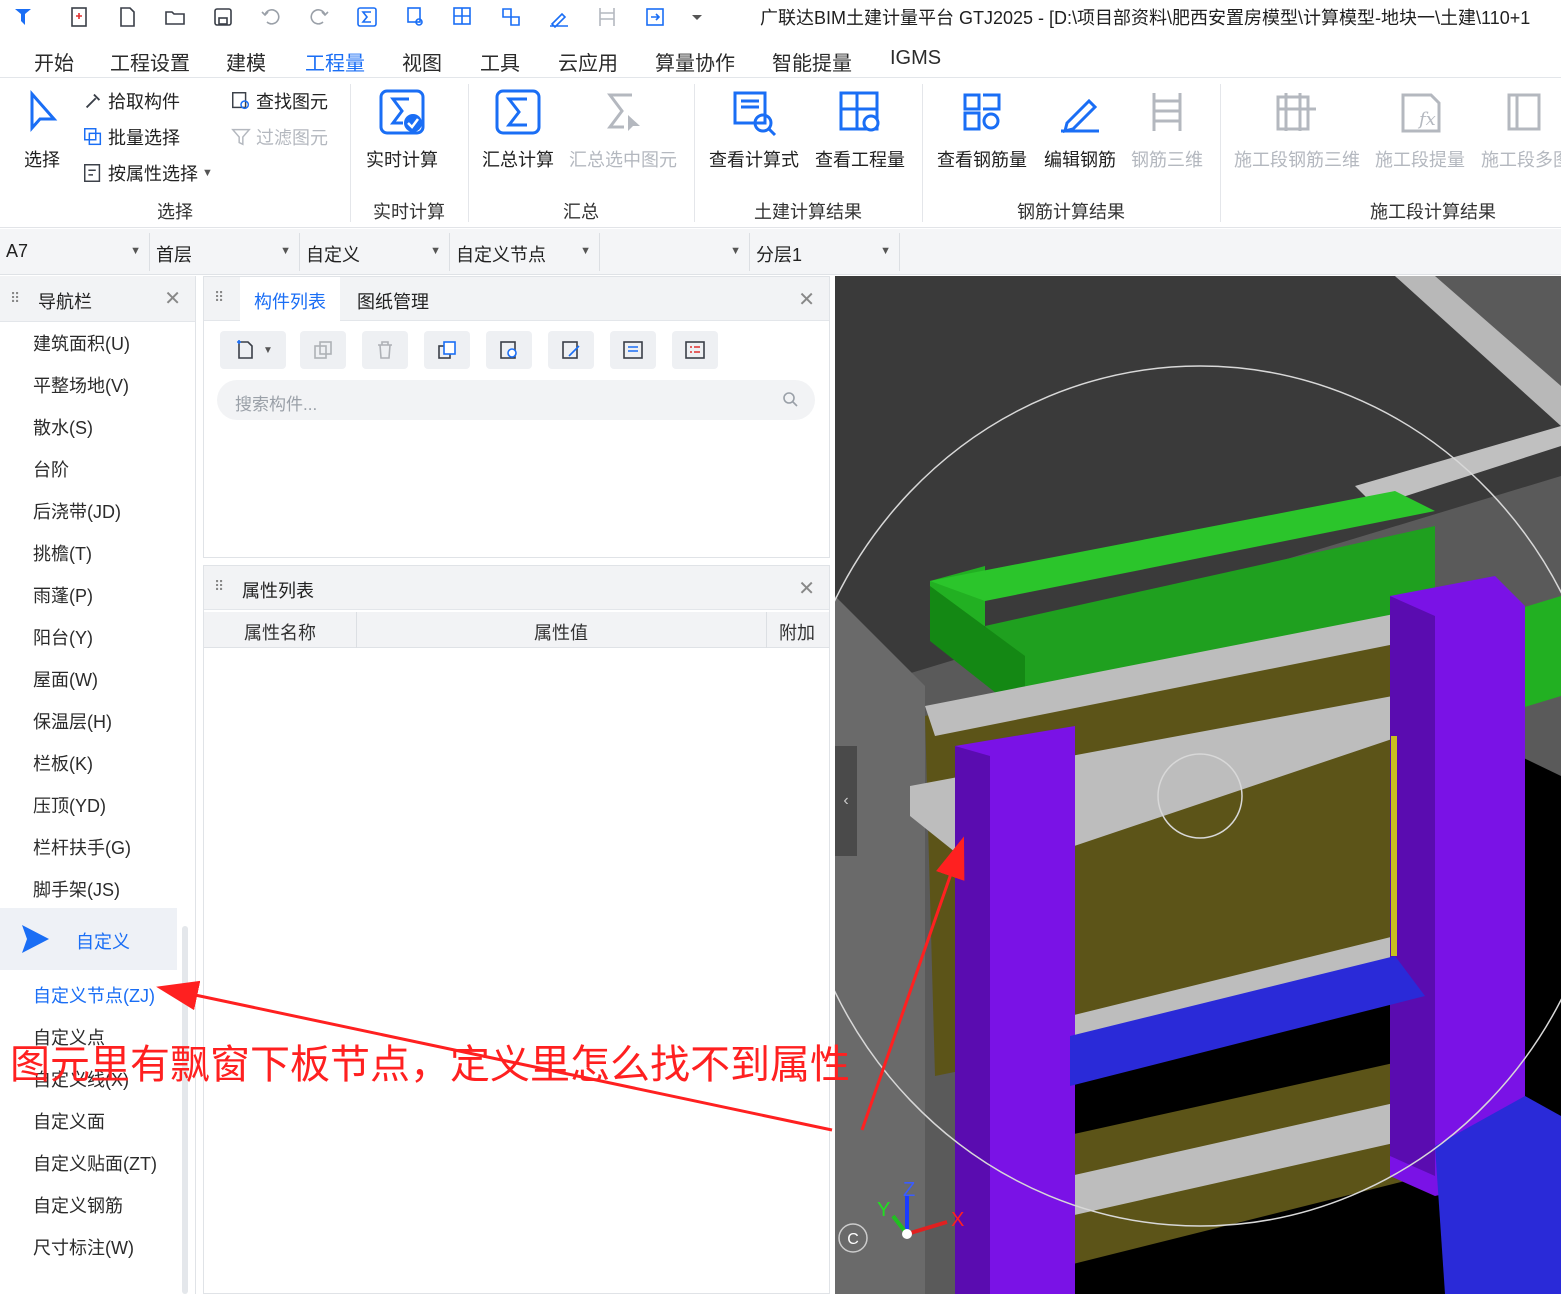  Describe the element at coordinates (253, 350) in the screenshot. I see `new-component-button: ▼` at that location.